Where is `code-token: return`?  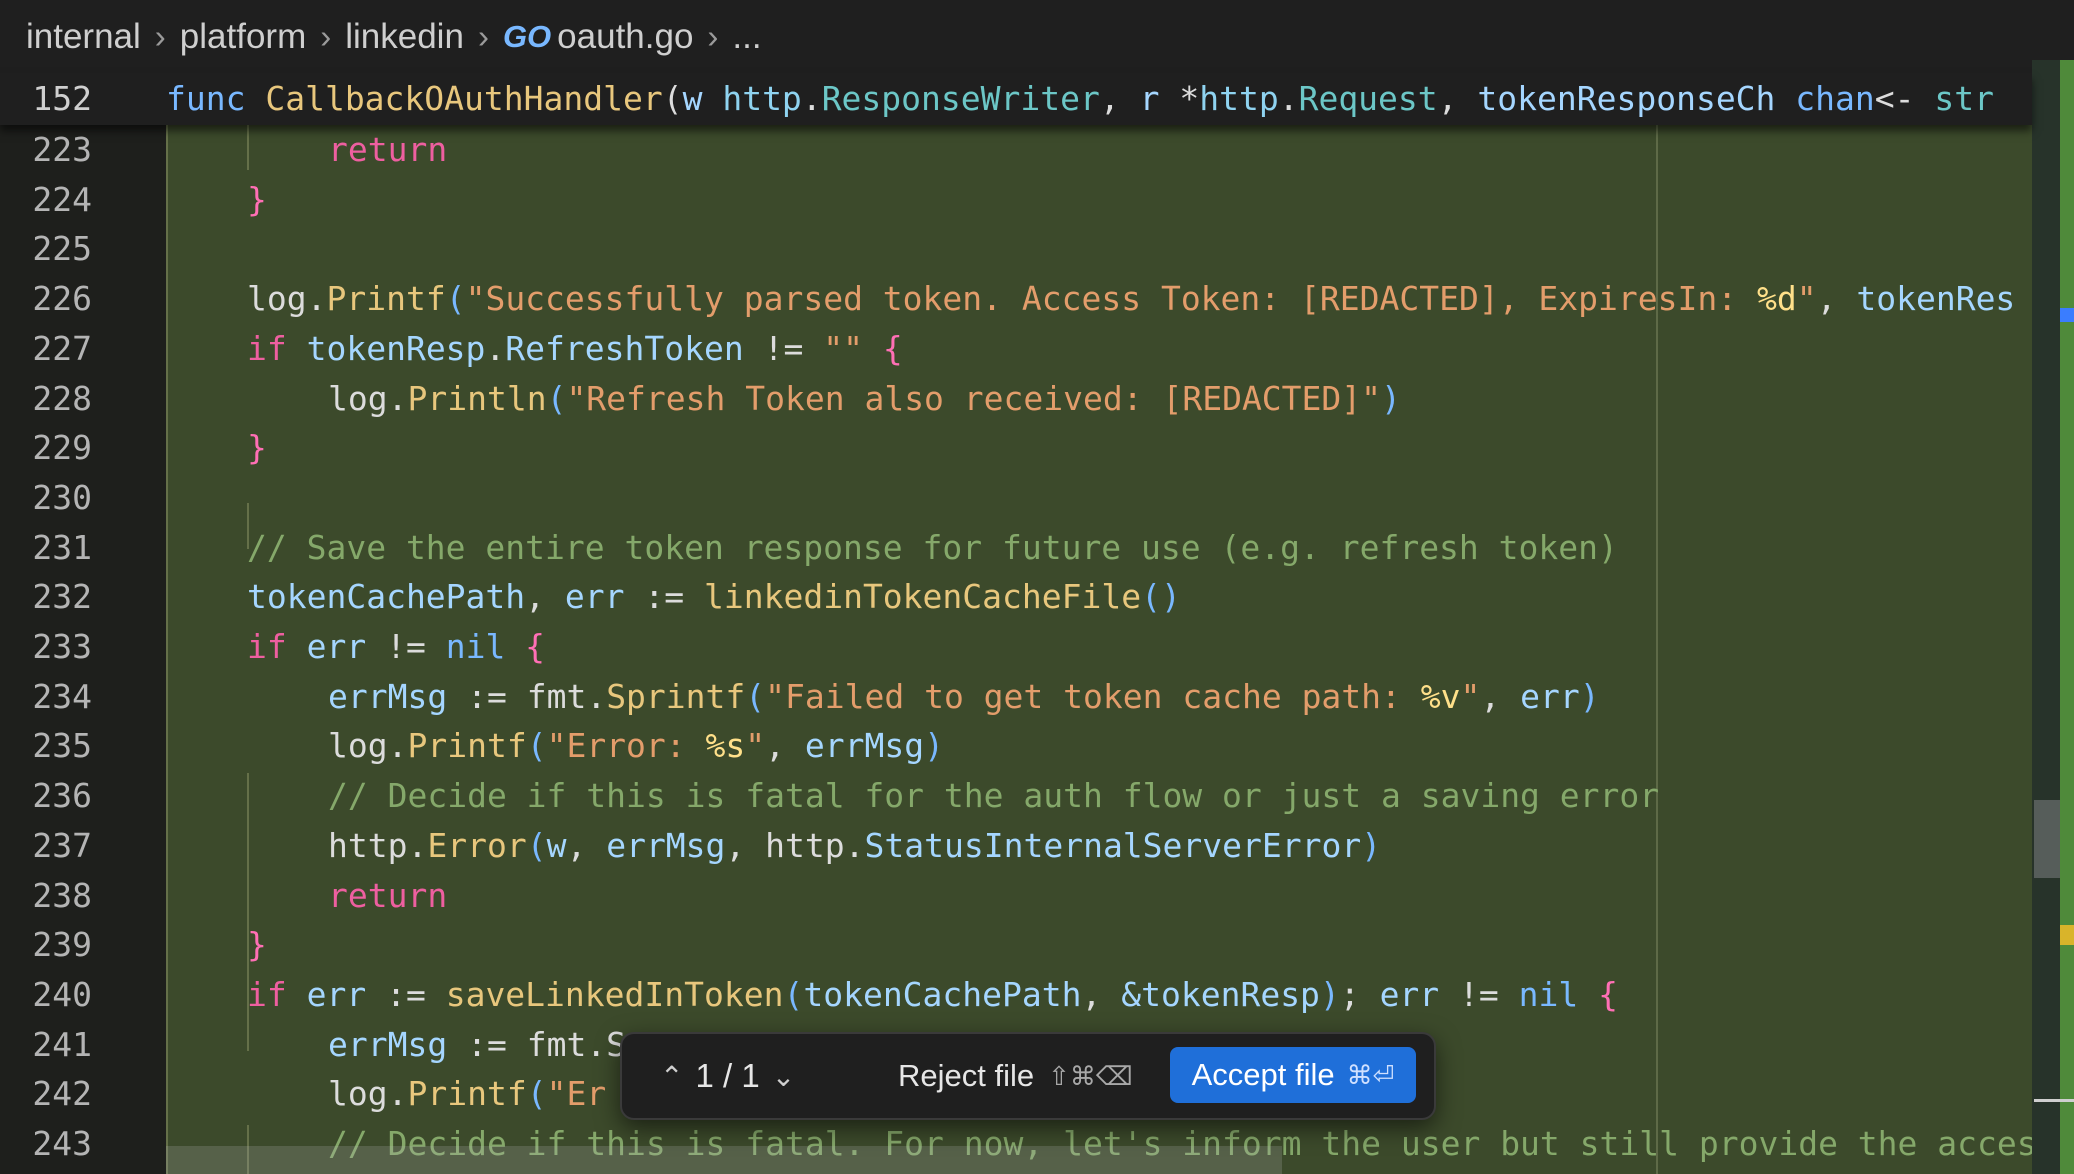 code-token: return is located at coordinates (388, 895).